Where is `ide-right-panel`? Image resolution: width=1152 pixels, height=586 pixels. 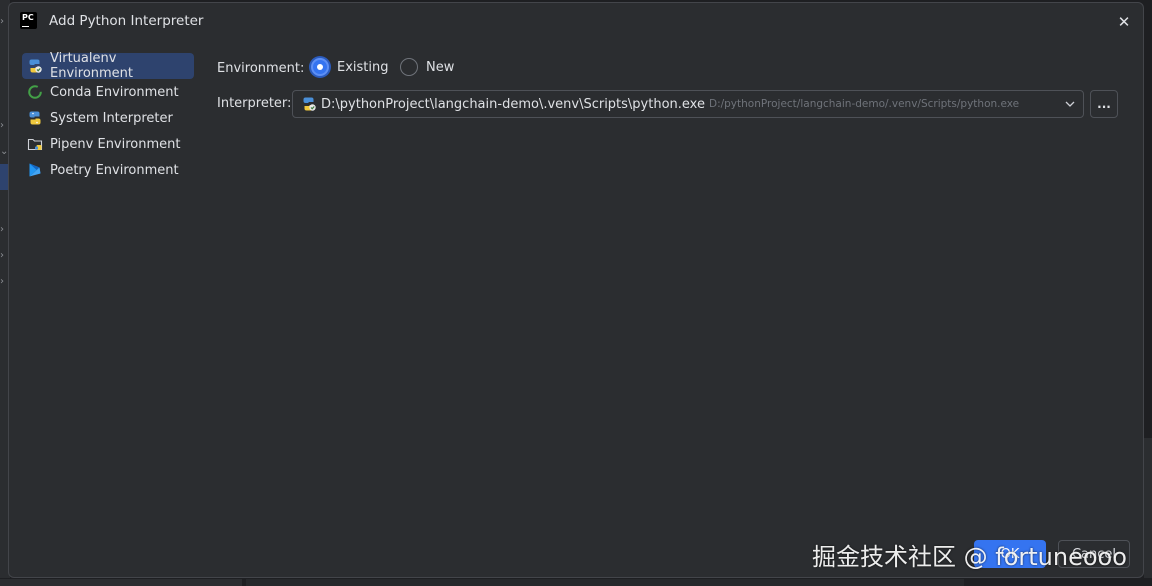 ide-right-panel is located at coordinates (1148, 508).